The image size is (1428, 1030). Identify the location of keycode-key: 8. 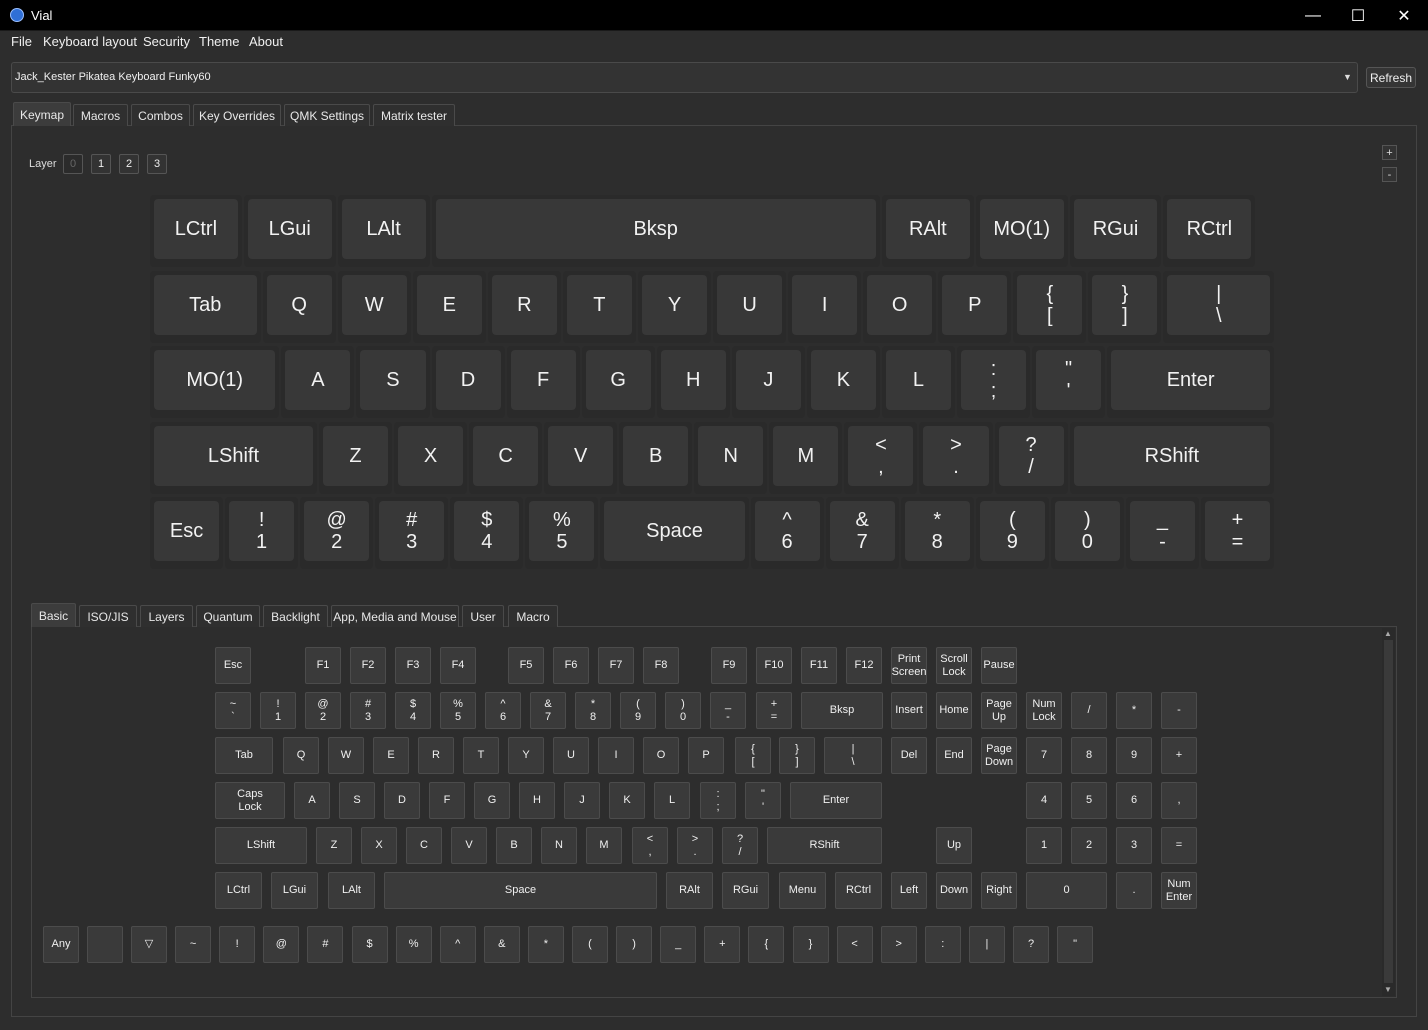
(1089, 755).